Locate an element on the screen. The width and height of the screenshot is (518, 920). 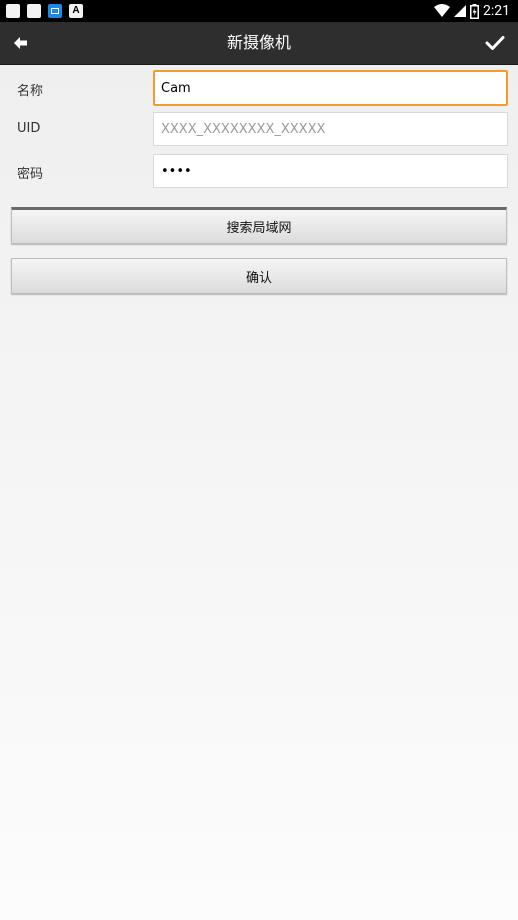
search-lan-button-label: 搜索局域网 is located at coordinates (259, 228).